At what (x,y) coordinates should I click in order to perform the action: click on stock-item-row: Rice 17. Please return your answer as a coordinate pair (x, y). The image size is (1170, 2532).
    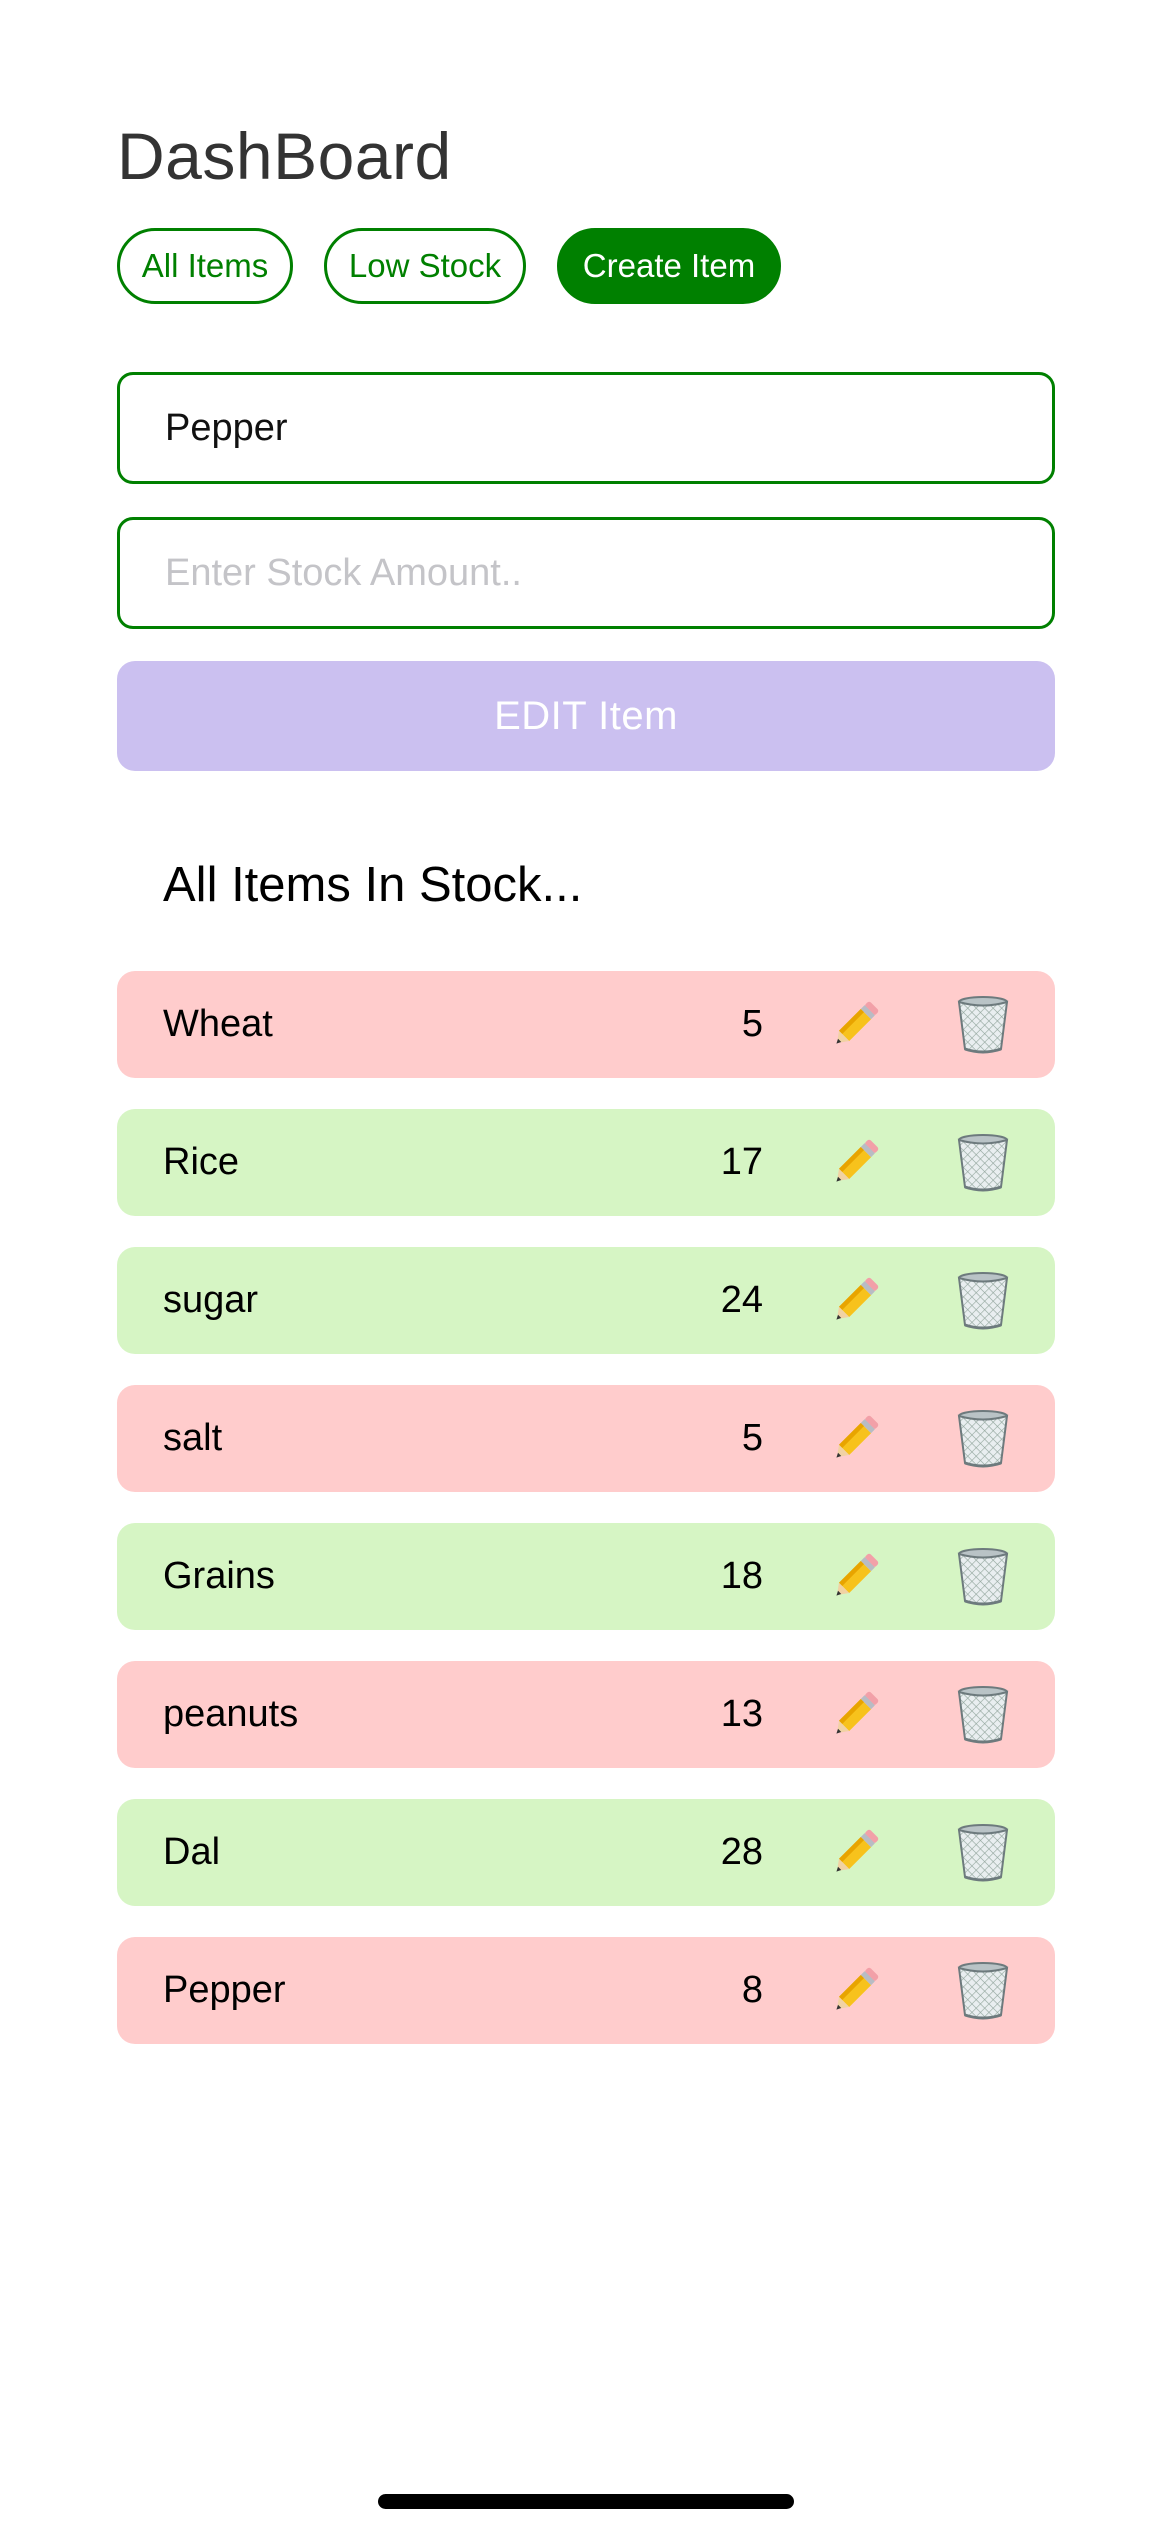
    Looking at the image, I should click on (586, 1162).